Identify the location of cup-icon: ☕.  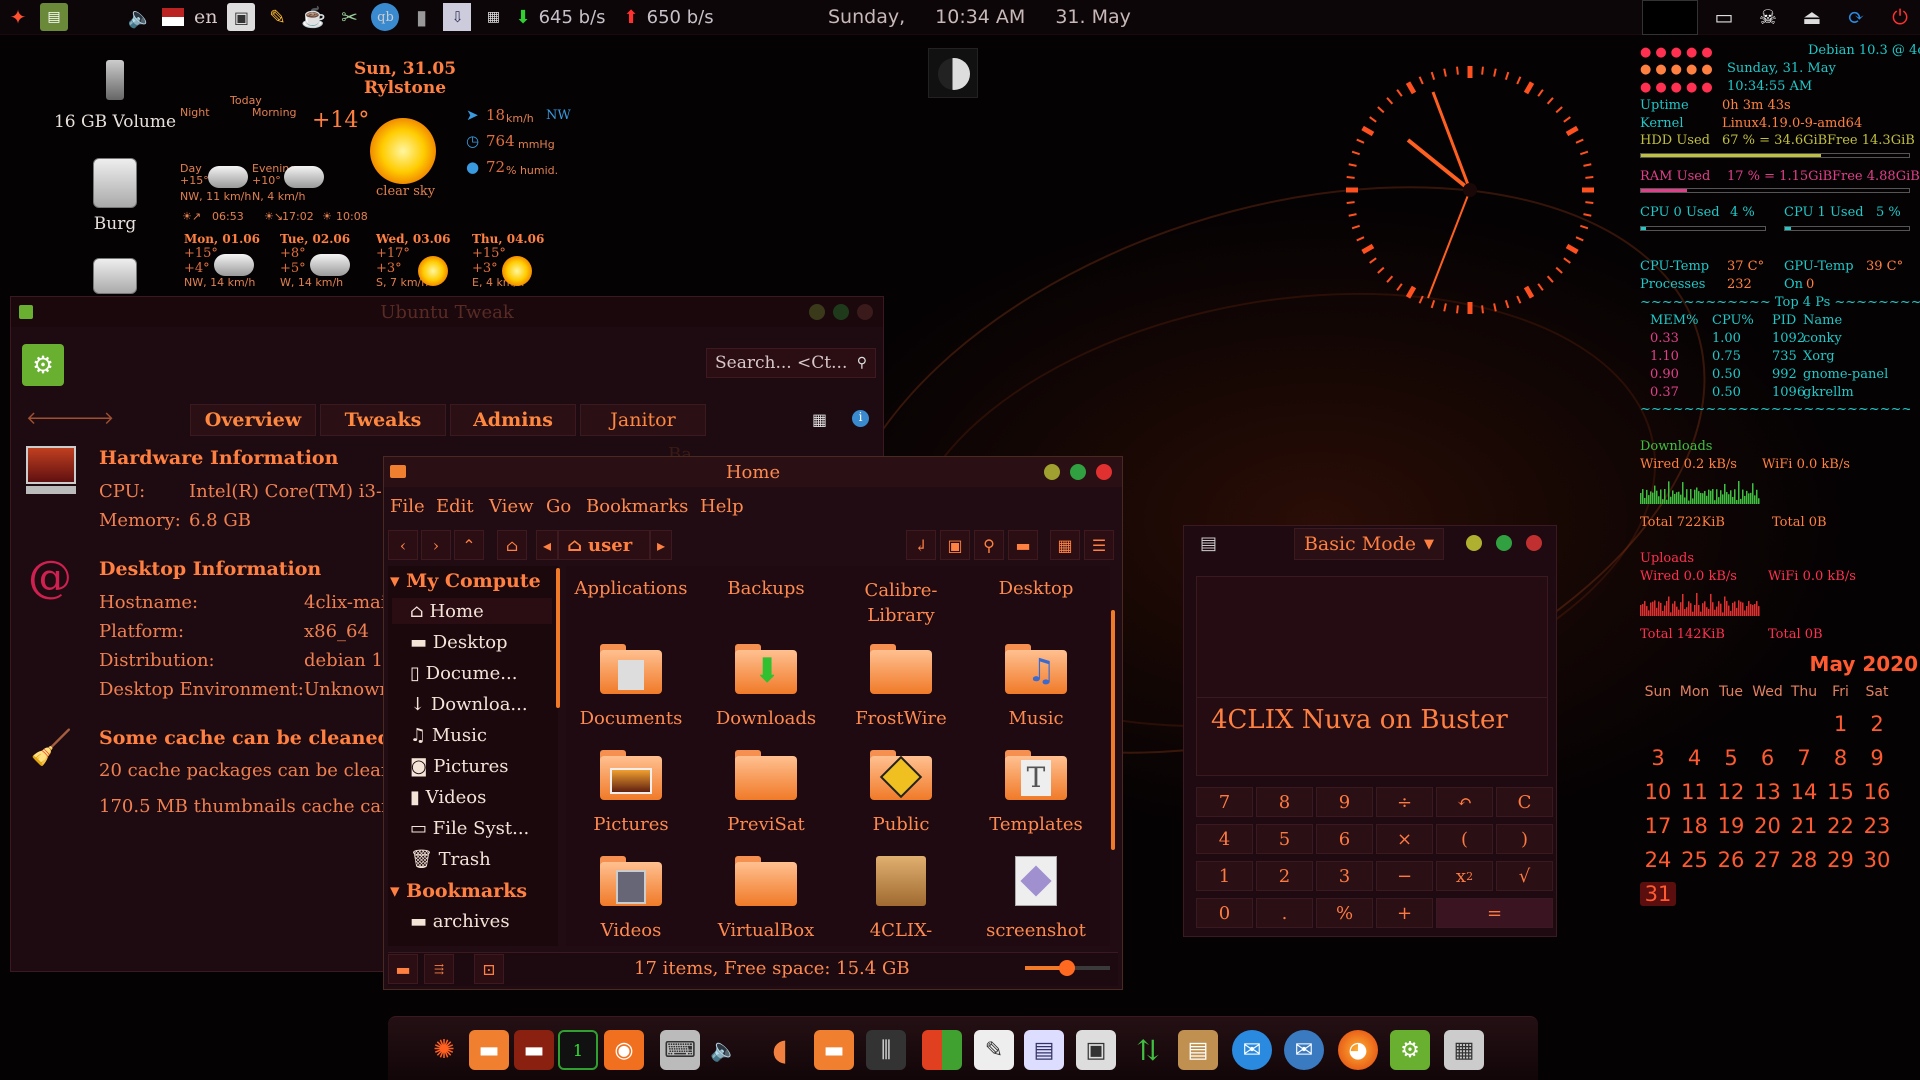
(313, 17).